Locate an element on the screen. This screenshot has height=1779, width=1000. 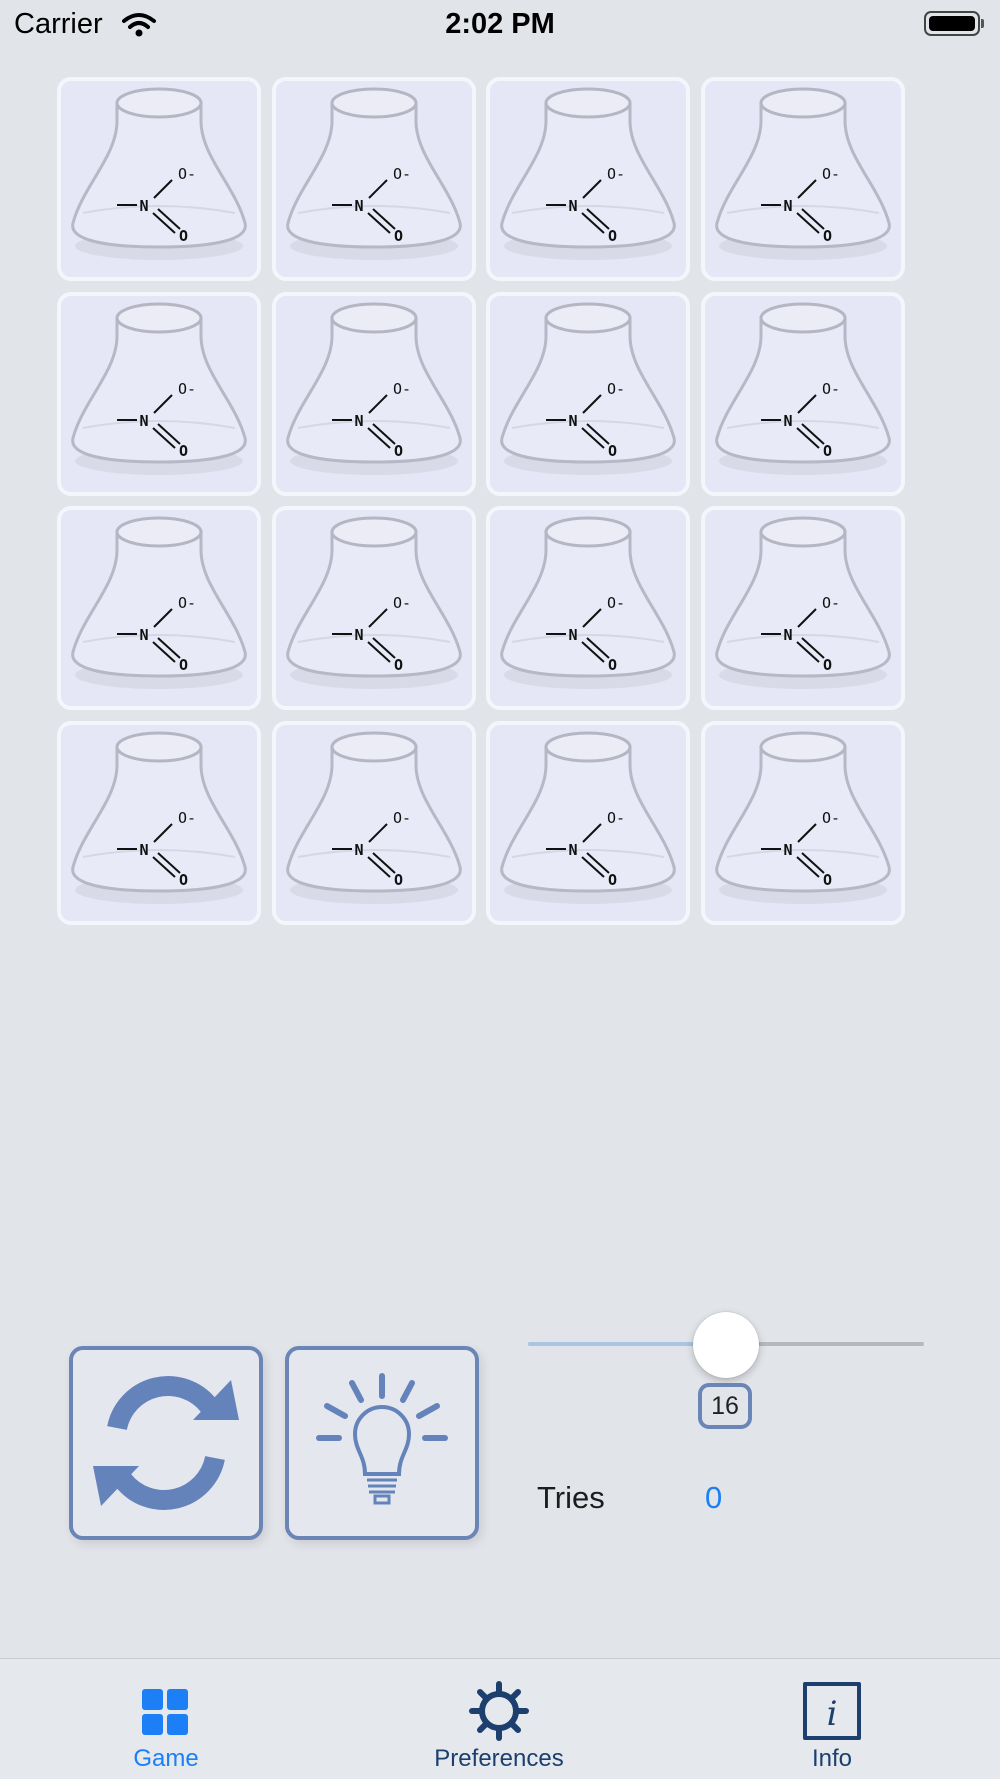
gear-icon is located at coordinates (499, 1711).